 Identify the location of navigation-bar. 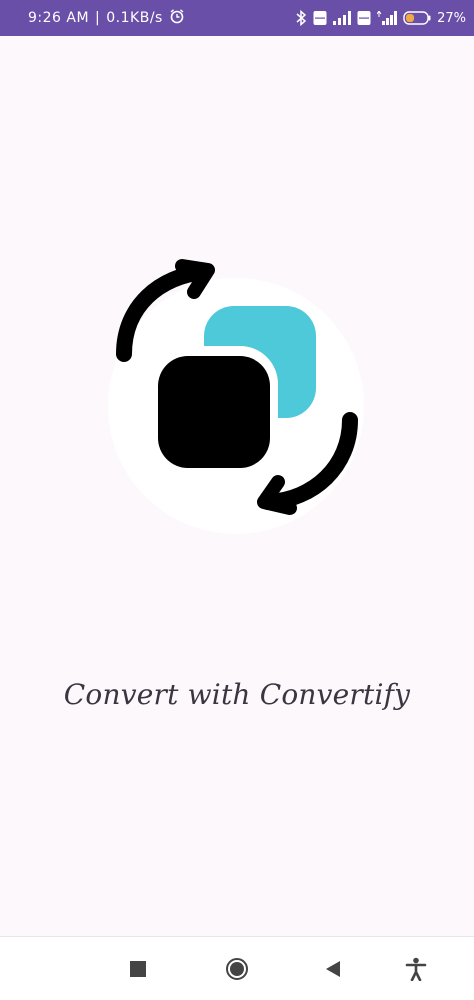
(237, 968).